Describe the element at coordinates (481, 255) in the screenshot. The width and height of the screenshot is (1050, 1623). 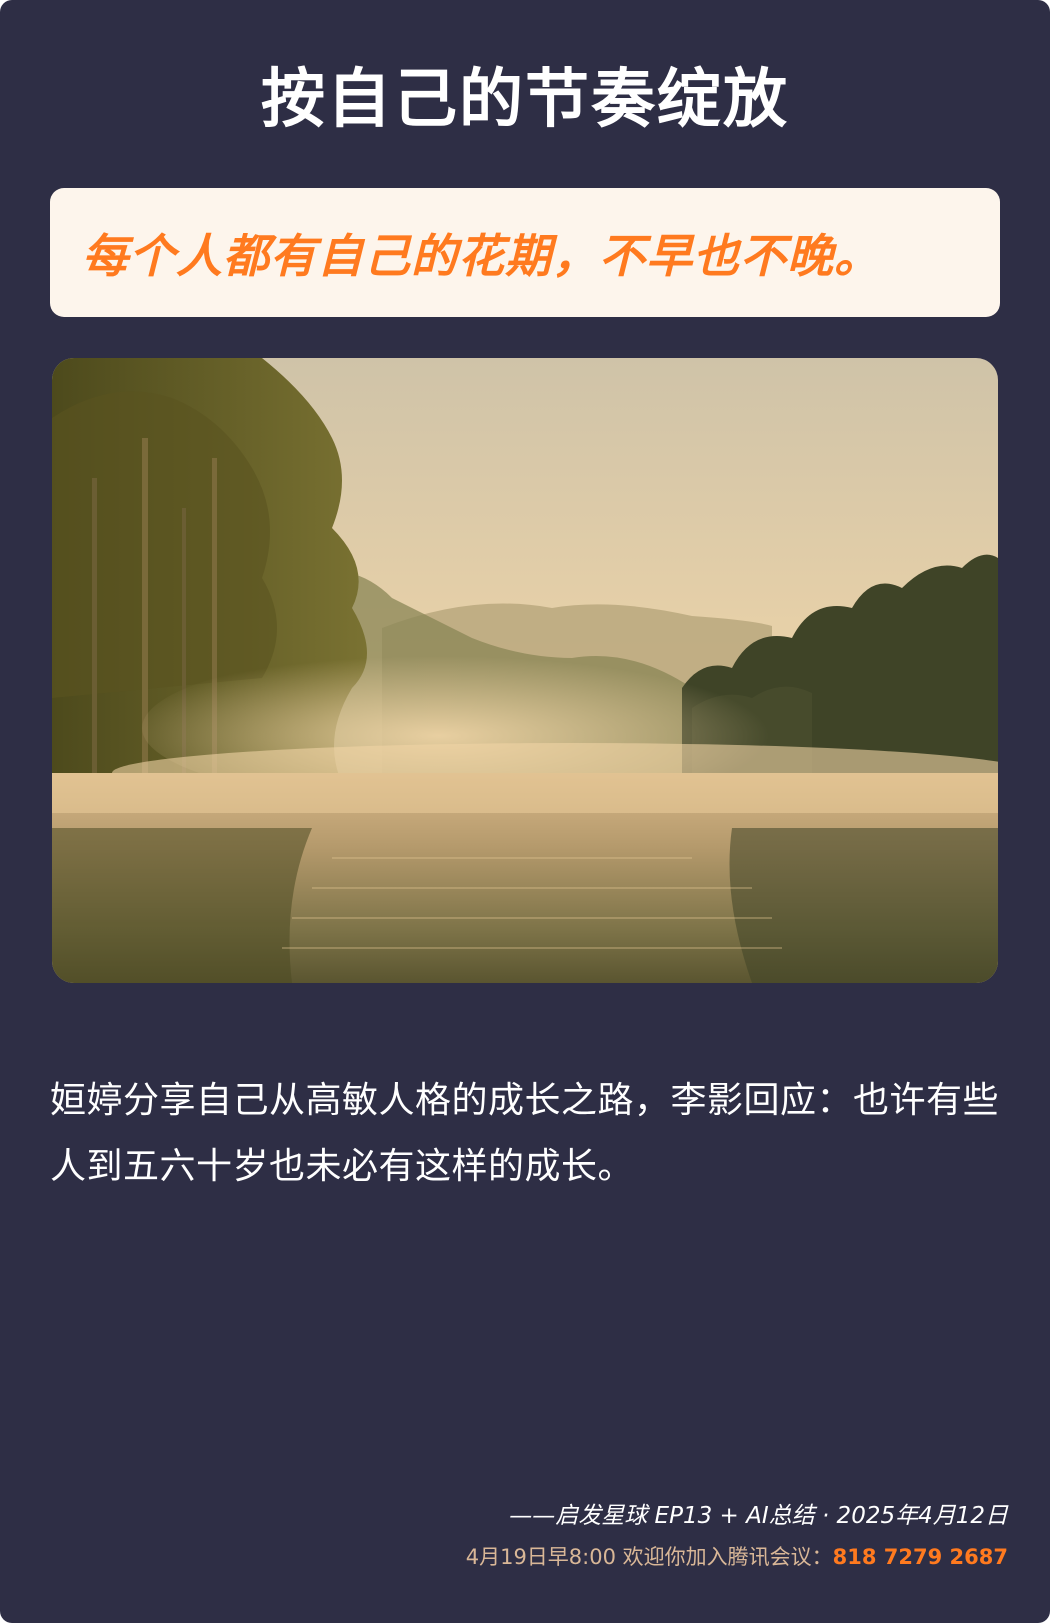
I see `quote-text: 每个人都有自己的花期，不早也不晚。` at that location.